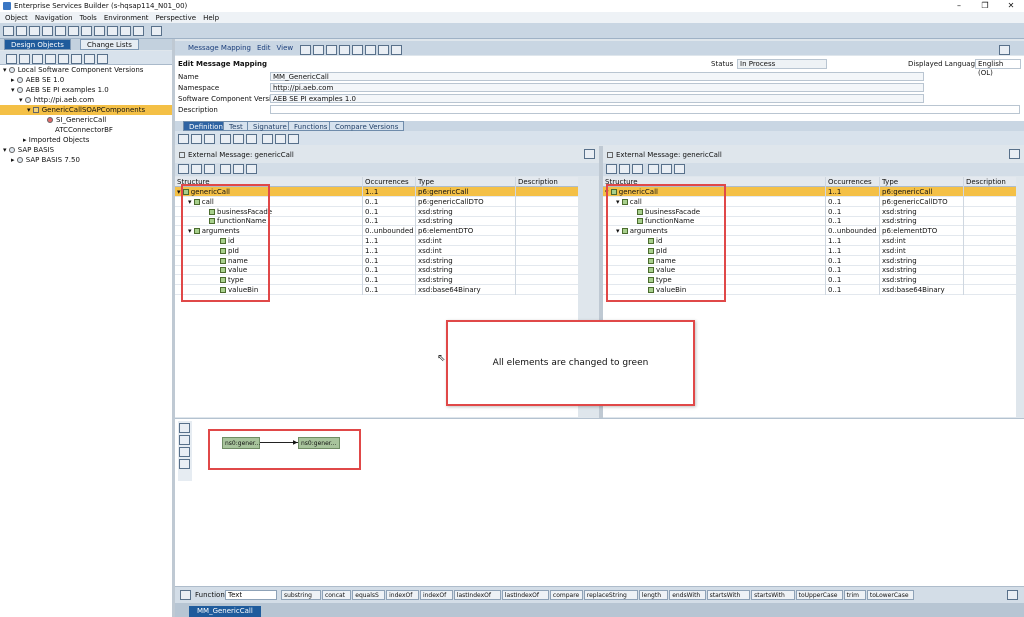  I want to click on tab-compare-versions: Compare Versions, so click(367, 126).